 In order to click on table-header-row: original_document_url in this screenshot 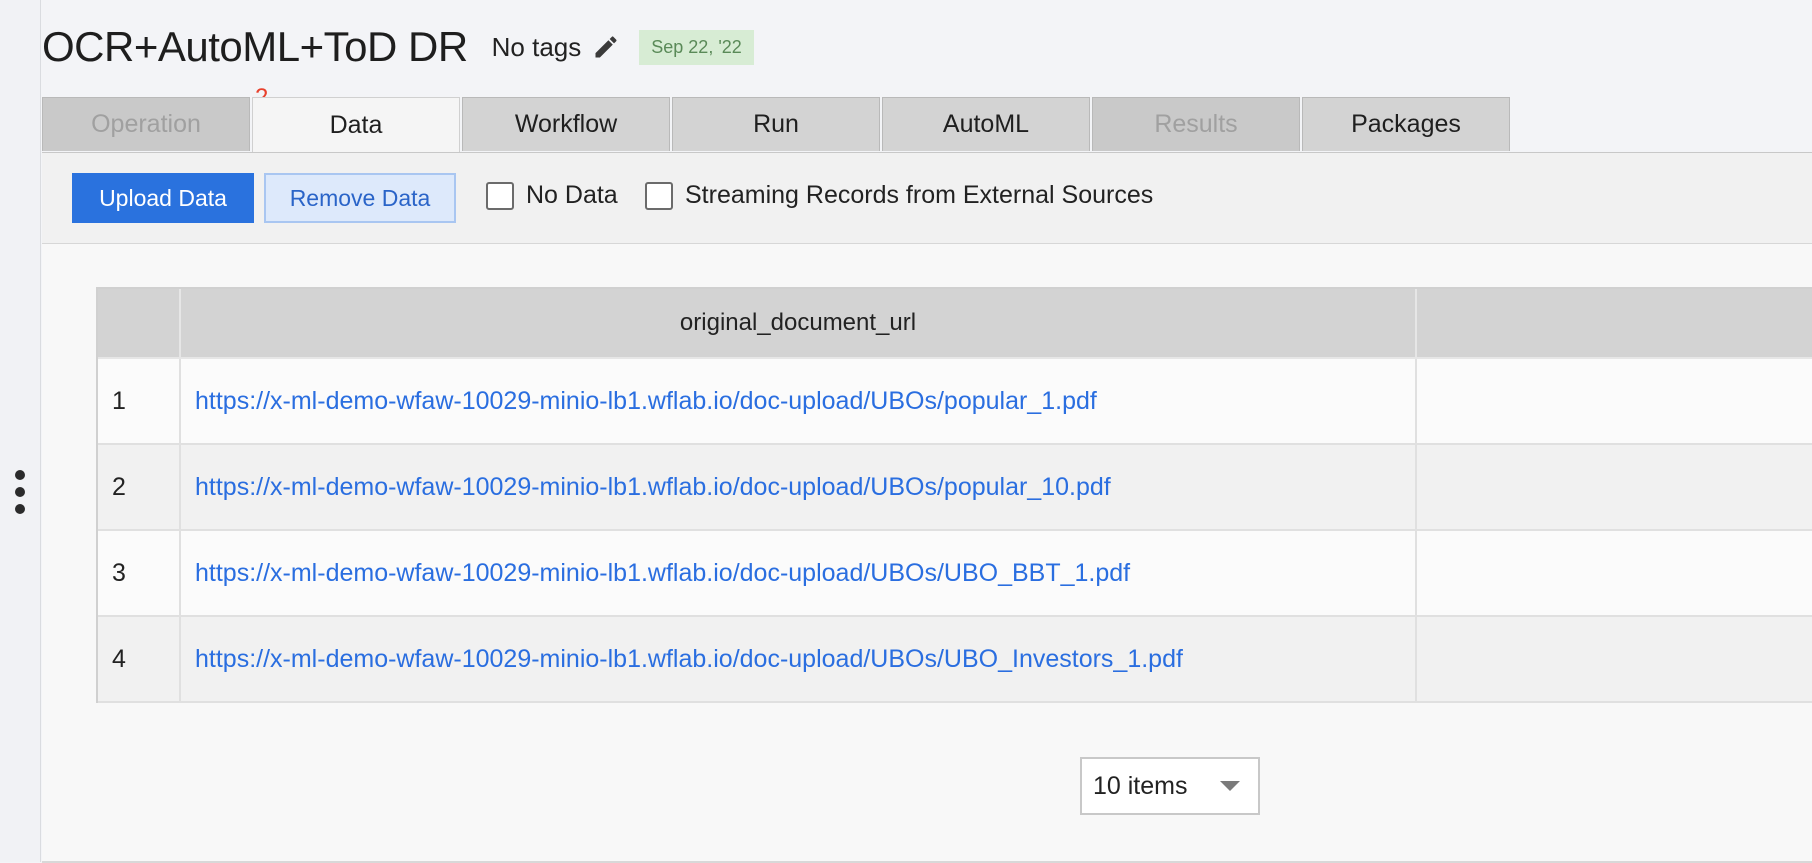, I will do `click(955, 324)`.